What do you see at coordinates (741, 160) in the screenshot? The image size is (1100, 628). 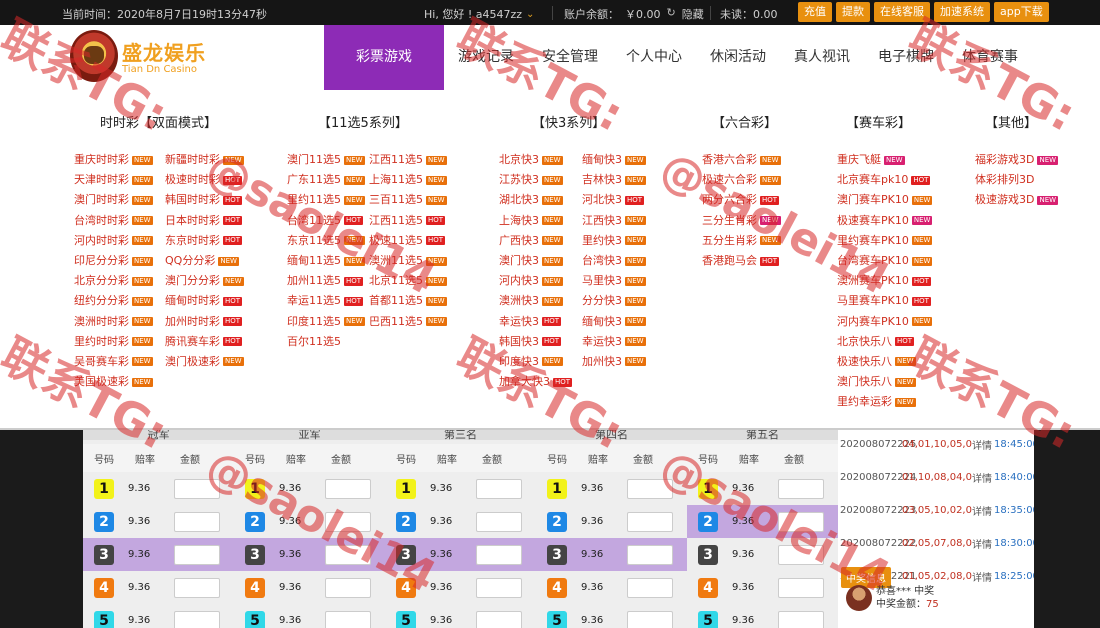 I see `menu-game-item: 香港六合彩 NEW` at bounding box center [741, 160].